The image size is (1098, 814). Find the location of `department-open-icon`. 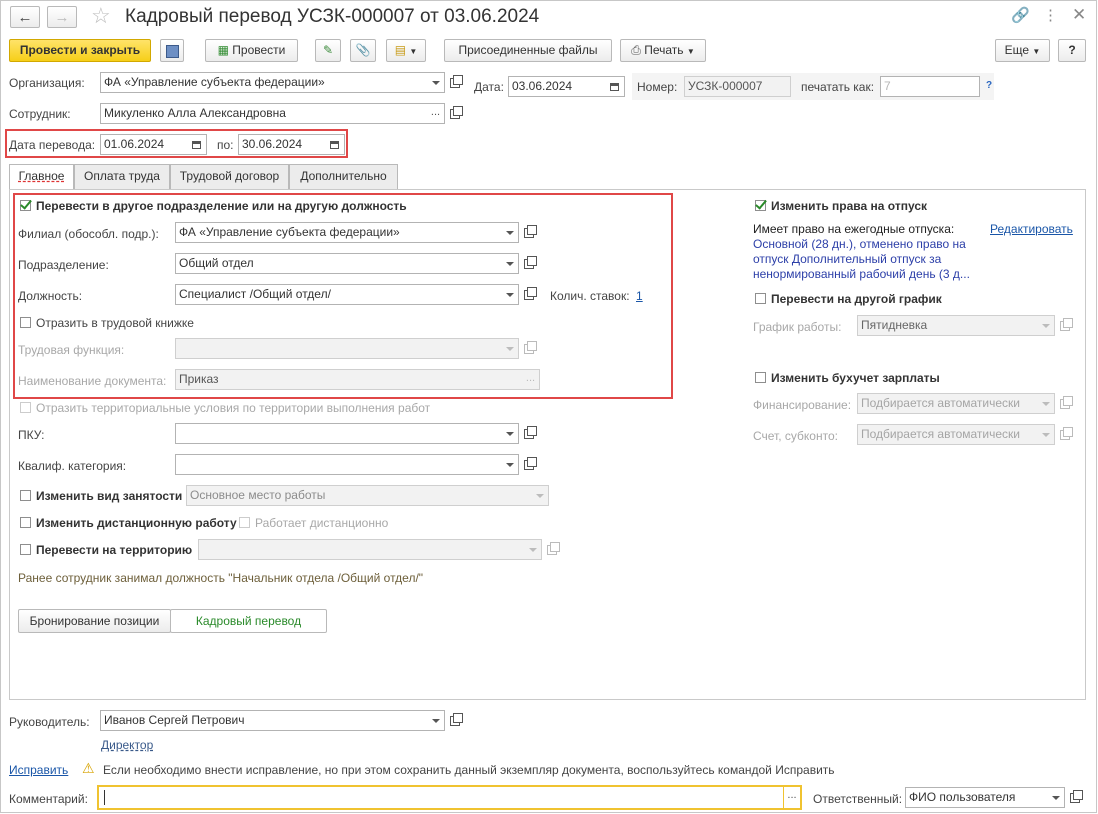

department-open-icon is located at coordinates (529, 263).